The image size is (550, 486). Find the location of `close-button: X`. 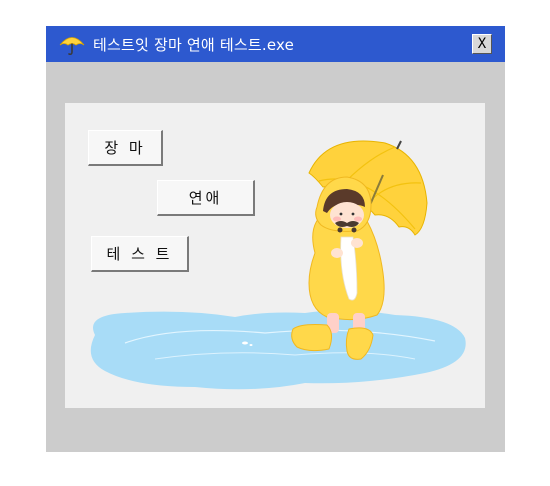

close-button: X is located at coordinates (482, 44).